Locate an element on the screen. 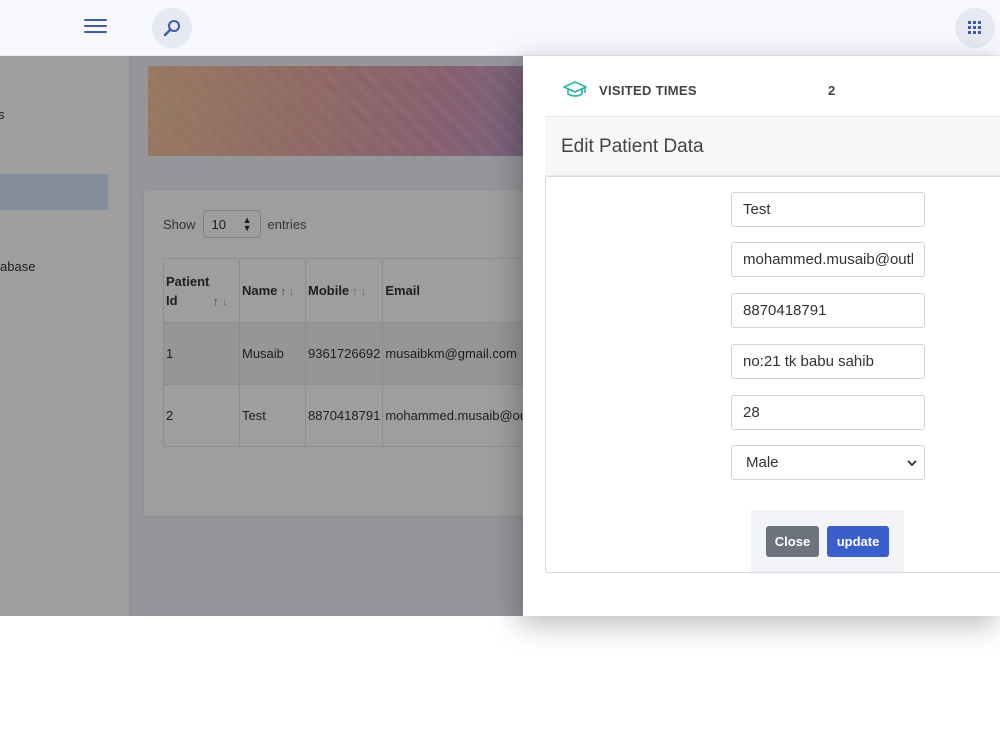  gender-select: Male is located at coordinates (828, 462).